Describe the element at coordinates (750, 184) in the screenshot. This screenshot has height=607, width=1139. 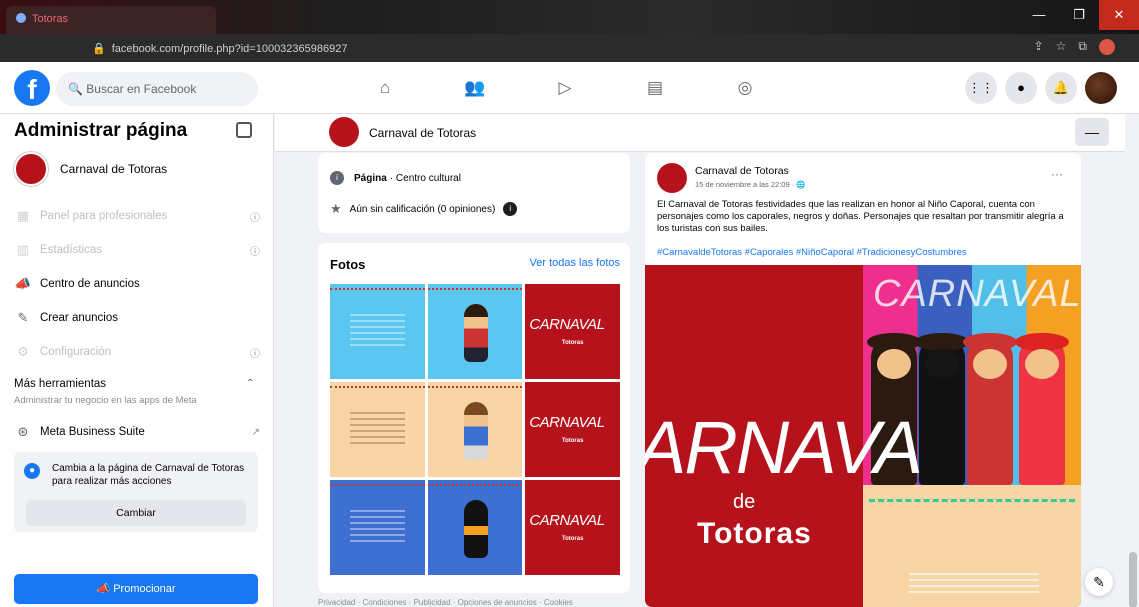
I see `post-timestamp: 15 de noviembre a las 22:09 · 🌐` at that location.